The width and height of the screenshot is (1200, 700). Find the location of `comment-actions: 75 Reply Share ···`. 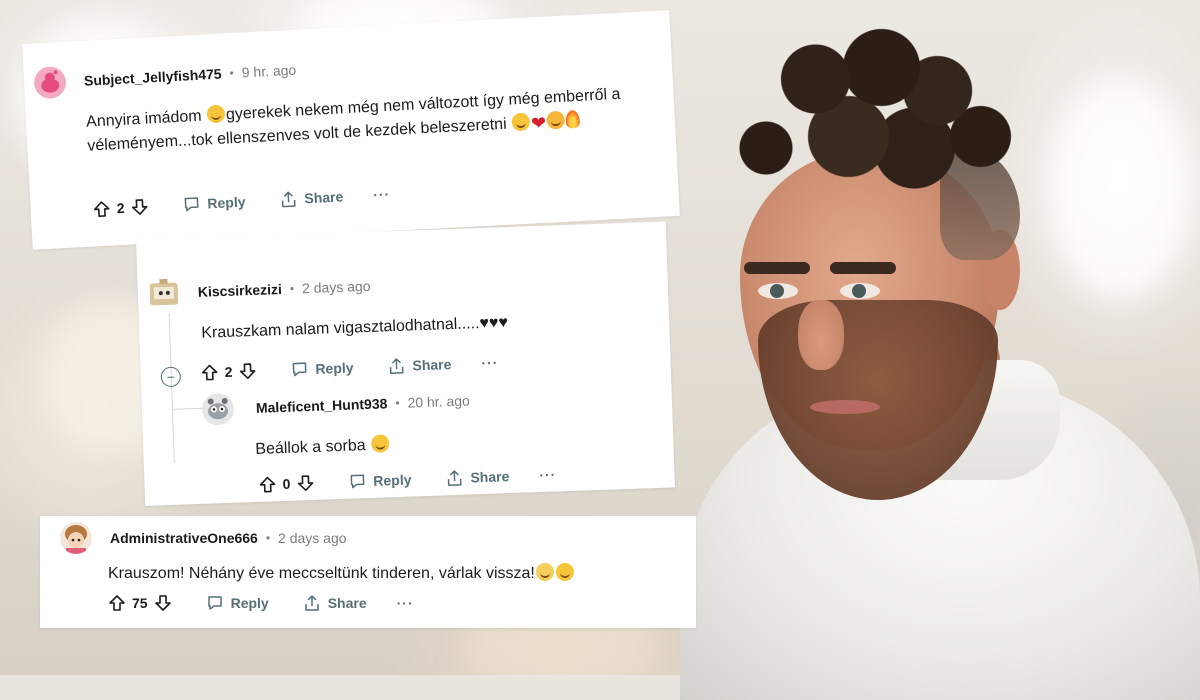

comment-actions: 75 Reply Share ··· is located at coordinates (261, 603).